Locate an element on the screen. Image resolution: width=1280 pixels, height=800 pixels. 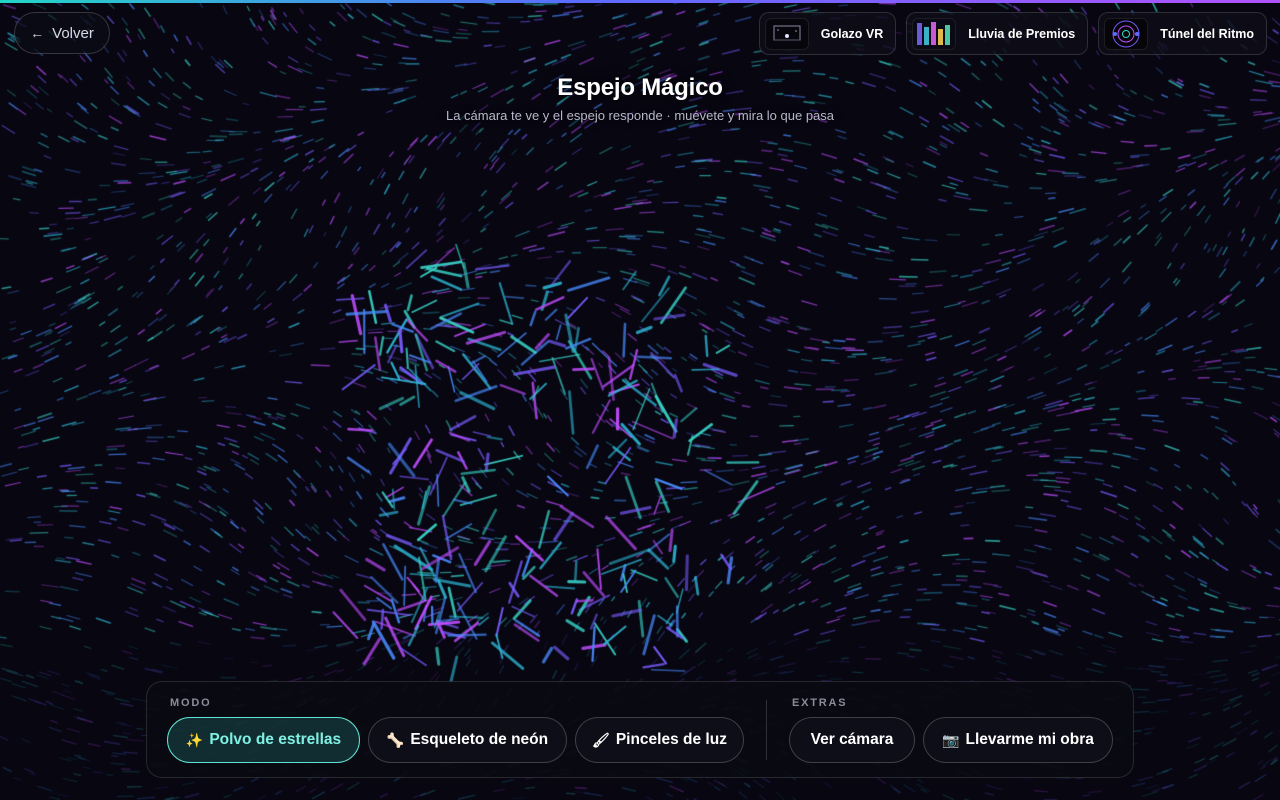
mode-neon-skeleton-button: 🦴 Esqueleto de neón is located at coordinates (467, 740).